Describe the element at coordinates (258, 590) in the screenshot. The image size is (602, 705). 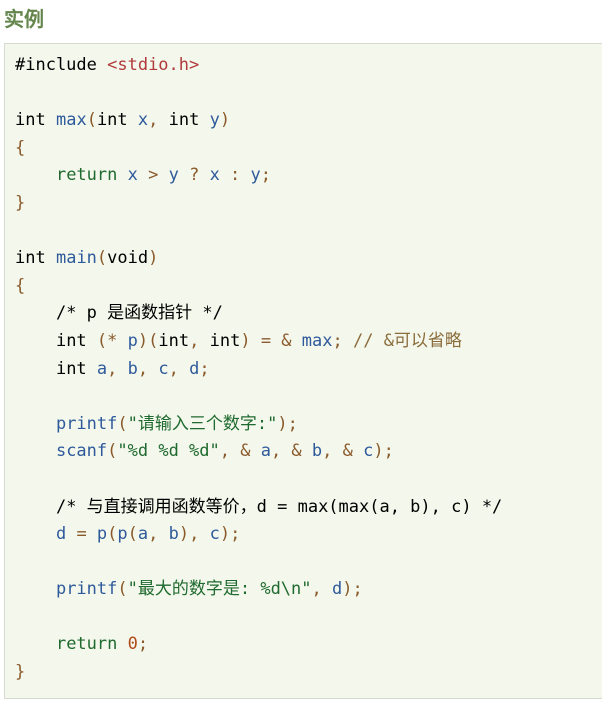
I see `code-line: printf("最大的数字是: %d\n", d);` at that location.